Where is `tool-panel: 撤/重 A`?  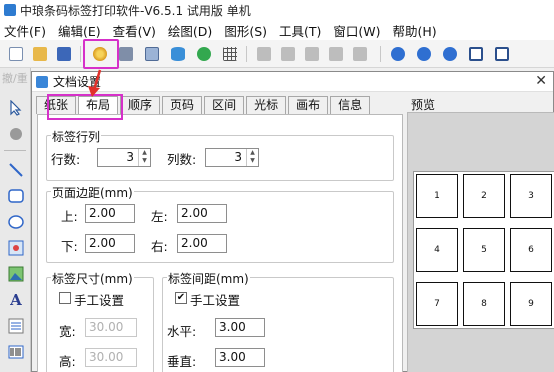 tool-panel: 撤/重 A is located at coordinates (15, 220).